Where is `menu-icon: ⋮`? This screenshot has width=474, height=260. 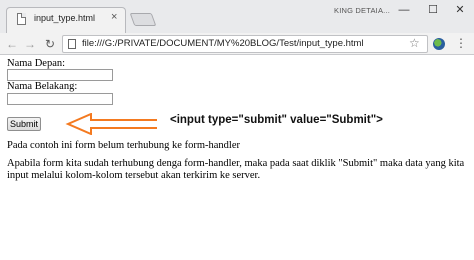 menu-icon: ⋮ is located at coordinates (461, 43).